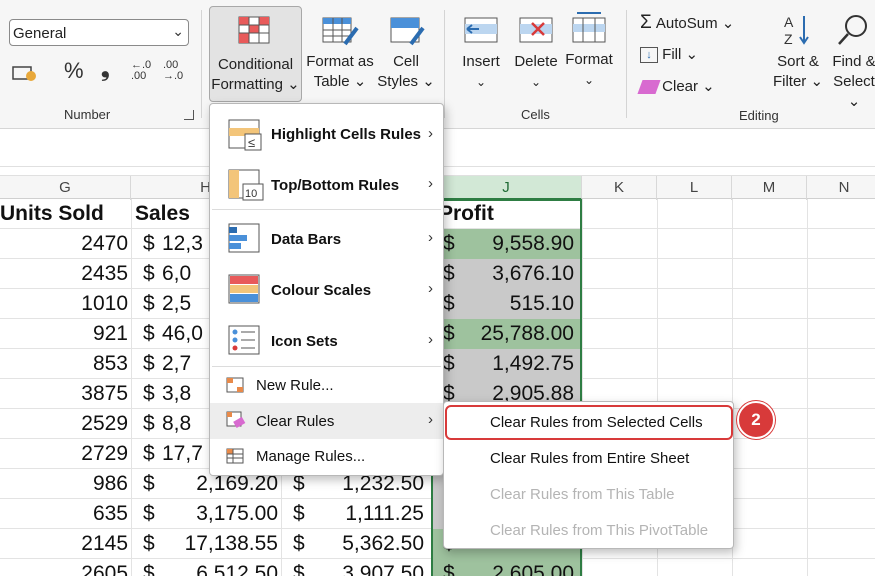  I want to click on conditional-formatting-button: Conditional Formatting ⌄, so click(255, 54).